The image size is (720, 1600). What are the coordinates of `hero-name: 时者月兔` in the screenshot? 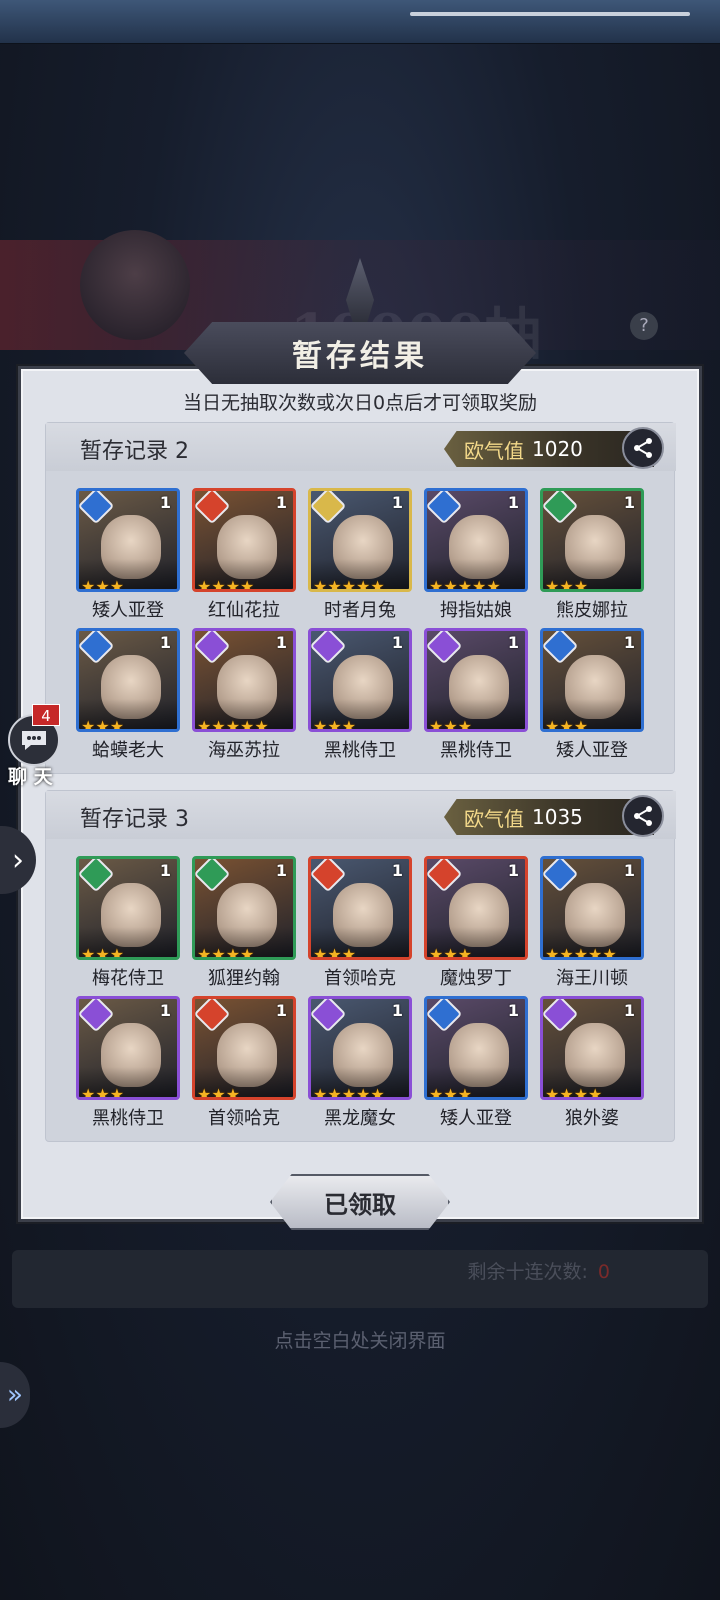 It's located at (360, 610).